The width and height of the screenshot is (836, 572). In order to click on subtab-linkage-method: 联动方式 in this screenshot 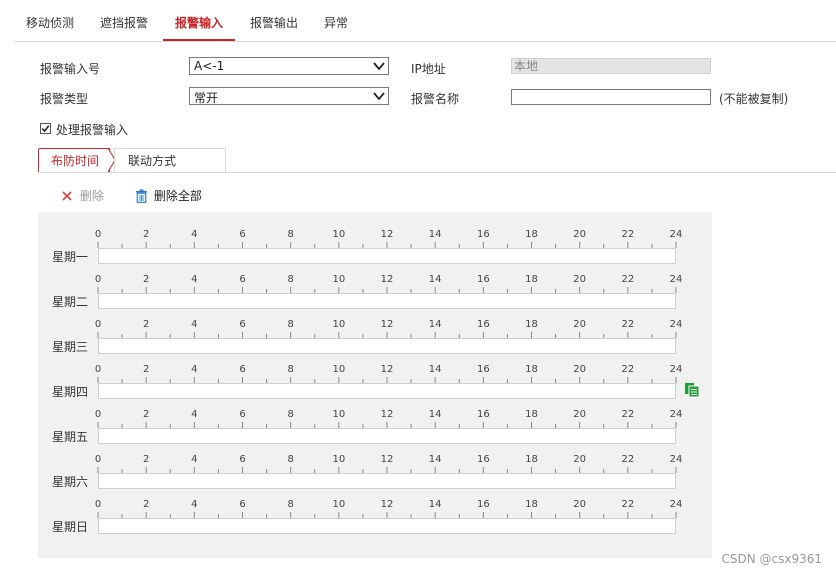, I will do `click(170, 160)`.